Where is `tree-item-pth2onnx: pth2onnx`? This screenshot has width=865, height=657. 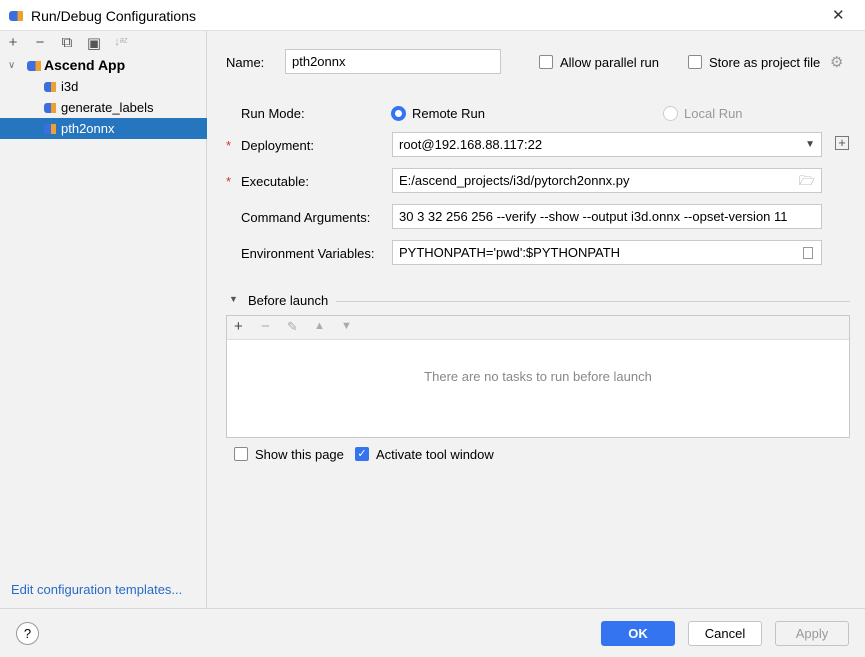 tree-item-pth2onnx: pth2onnx is located at coordinates (103, 128).